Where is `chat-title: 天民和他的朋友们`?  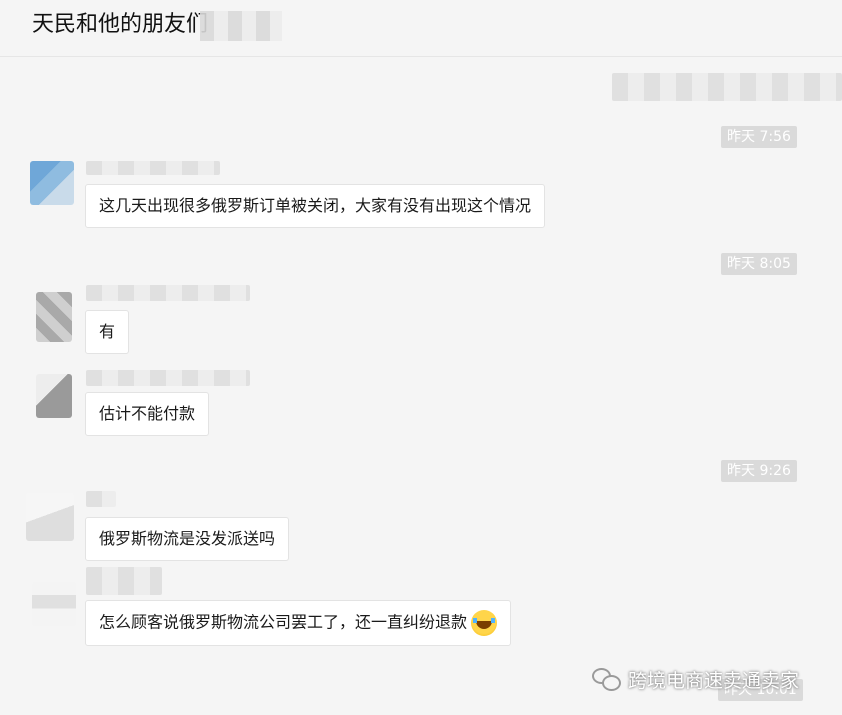 chat-title: 天民和他的朋友们 is located at coordinates (120, 24).